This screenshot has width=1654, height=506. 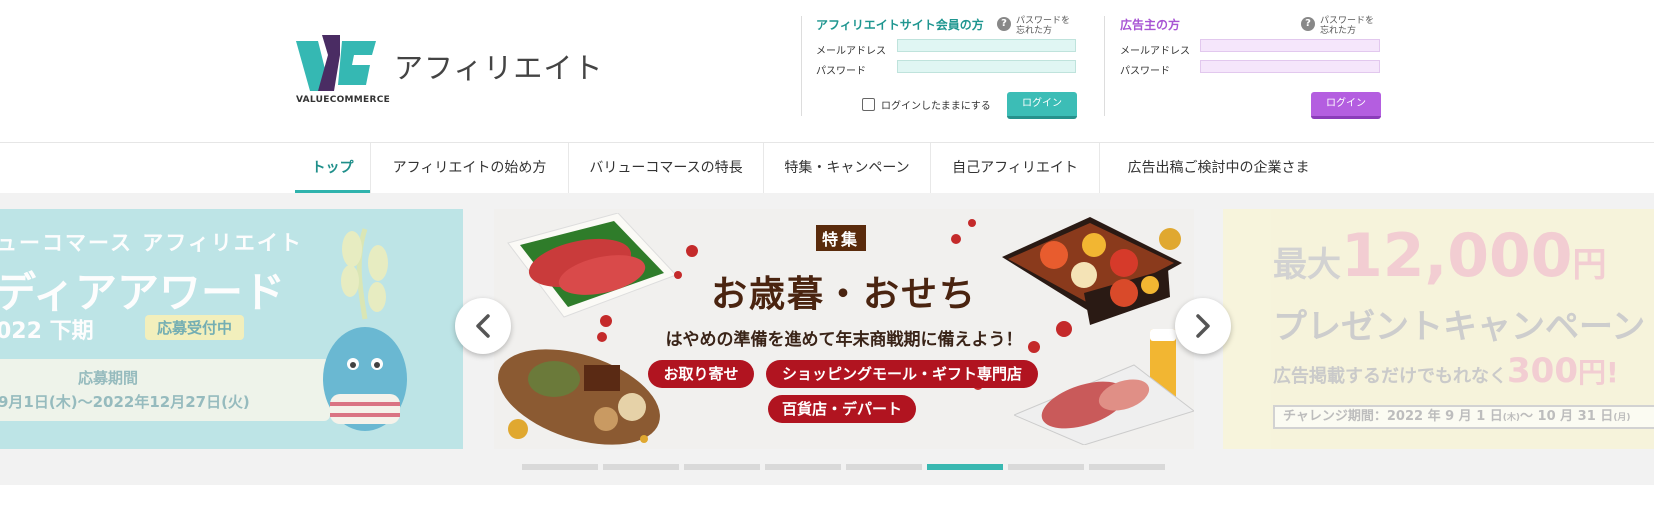 What do you see at coordinates (986, 66) in the screenshot?
I see `affiliate-password-field` at bounding box center [986, 66].